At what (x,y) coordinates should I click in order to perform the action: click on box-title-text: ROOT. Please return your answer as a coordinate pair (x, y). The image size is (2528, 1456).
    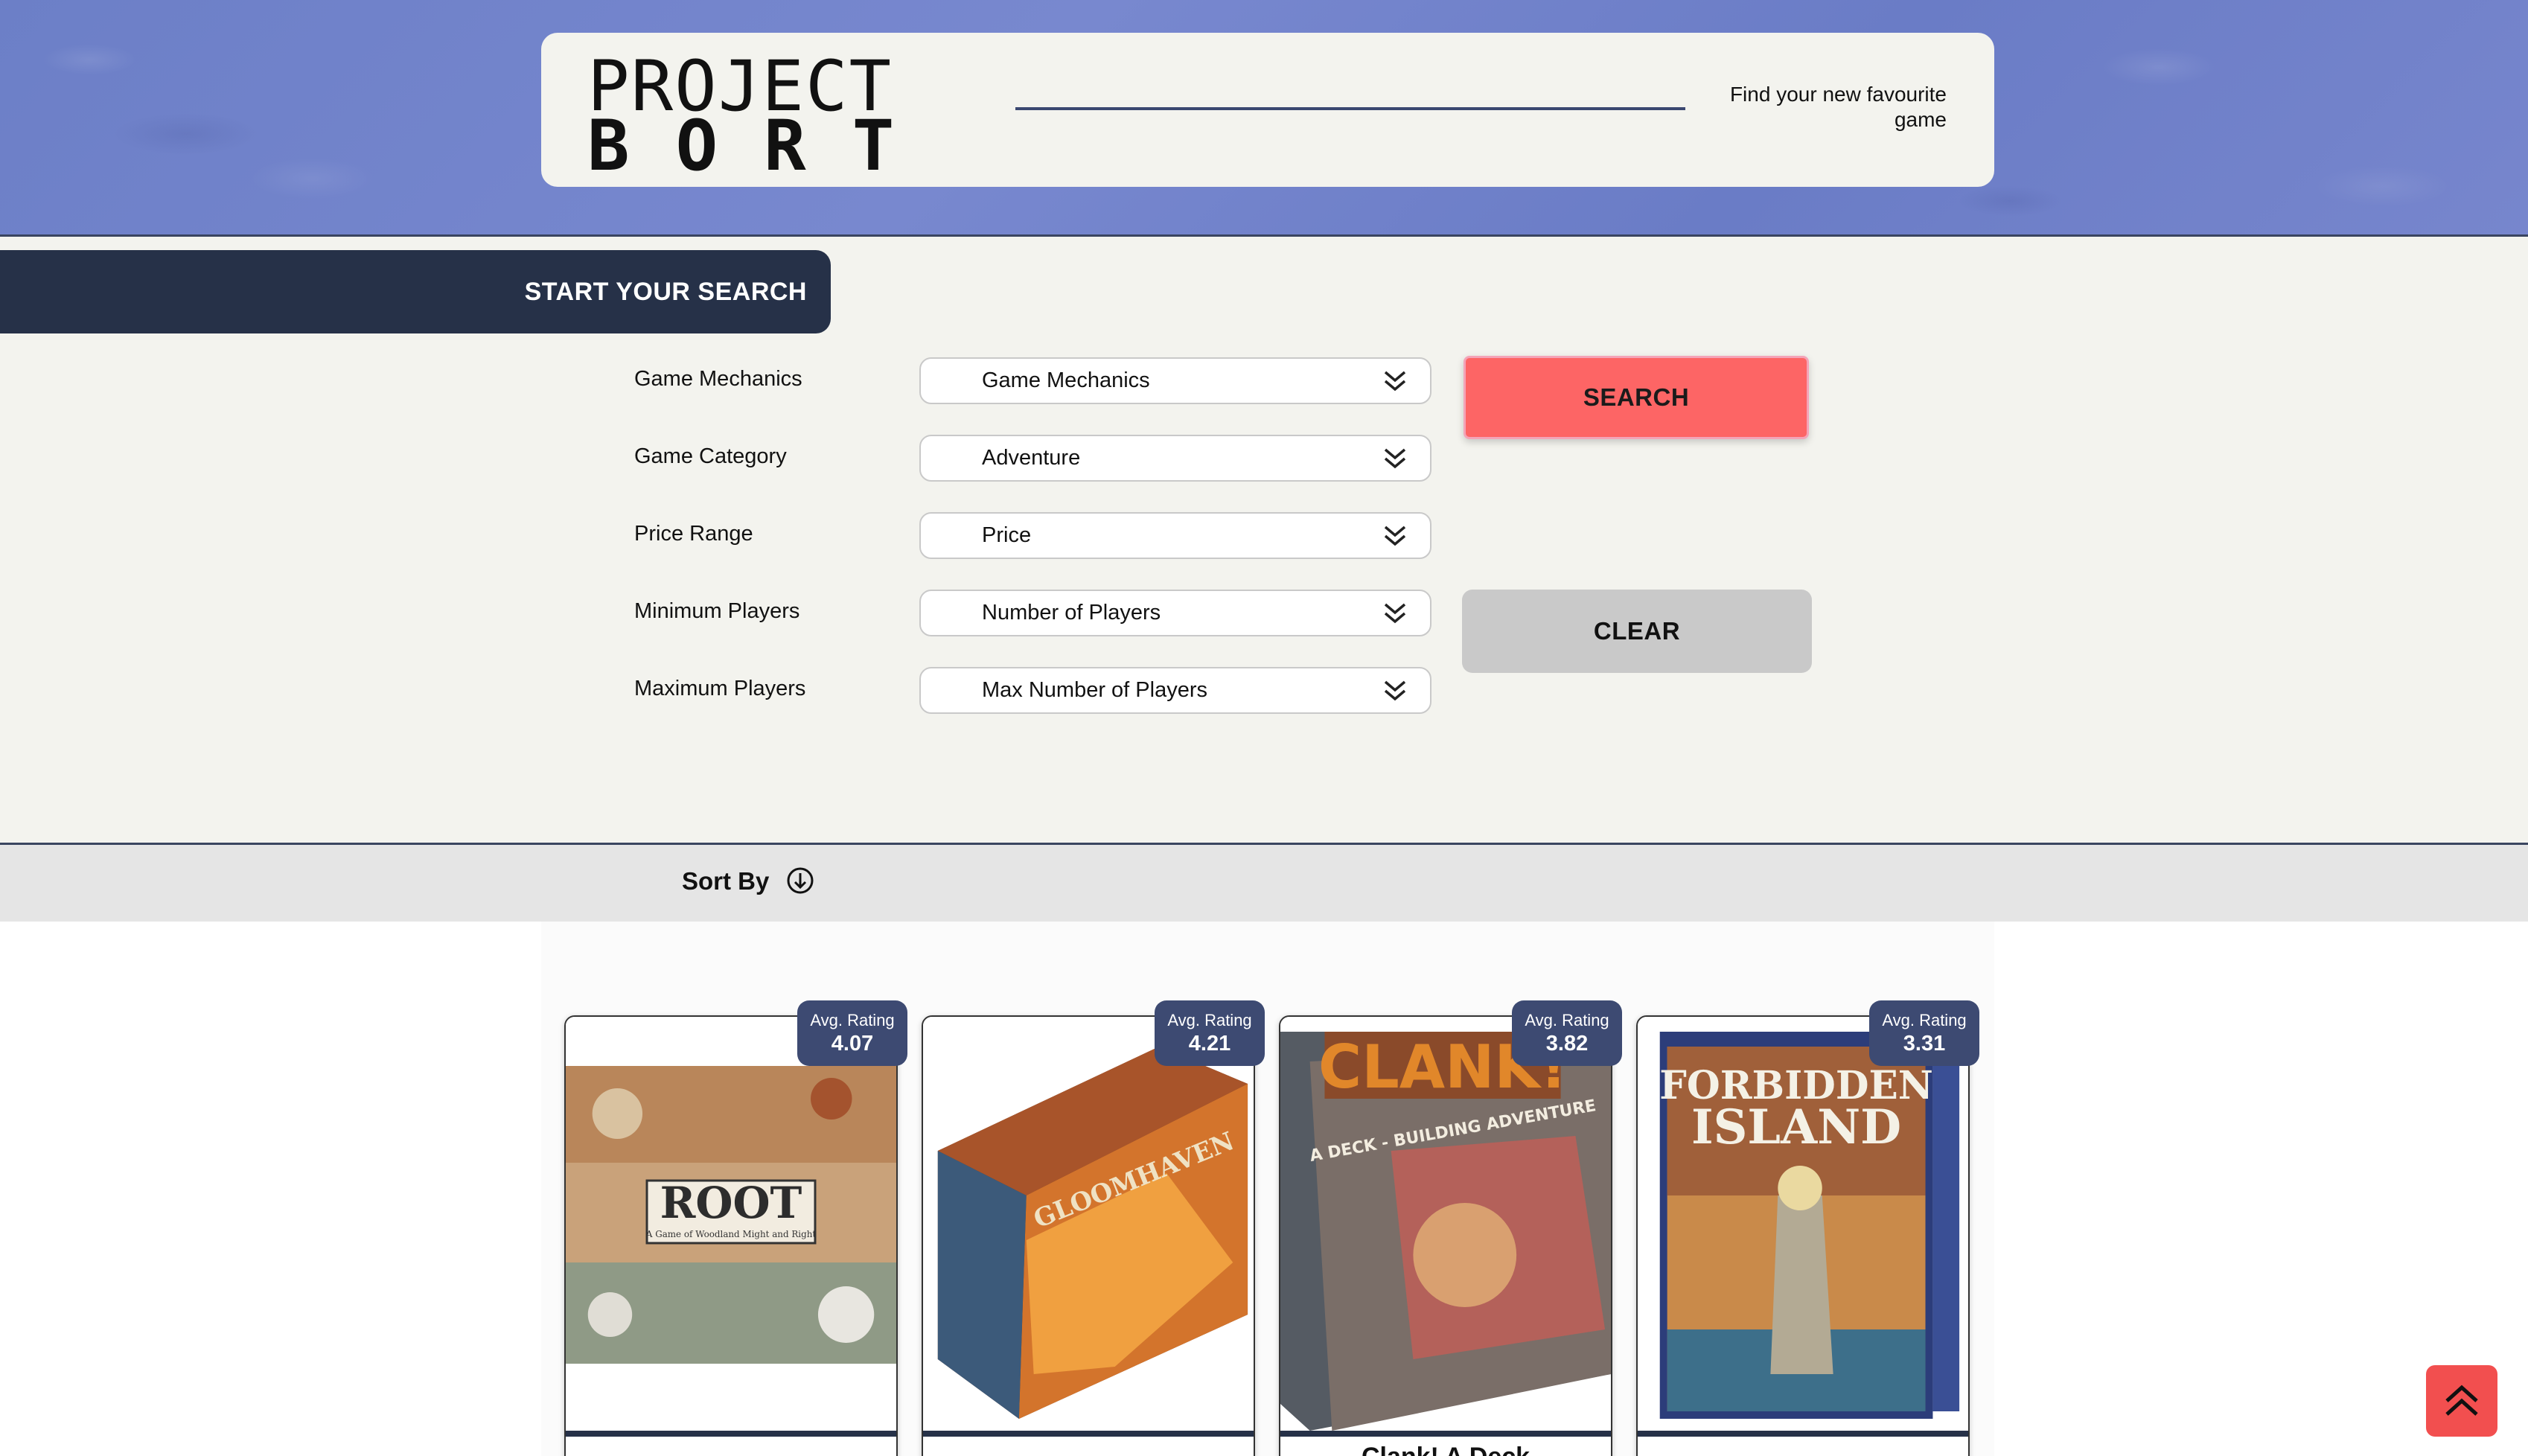
    Looking at the image, I should click on (731, 1203).